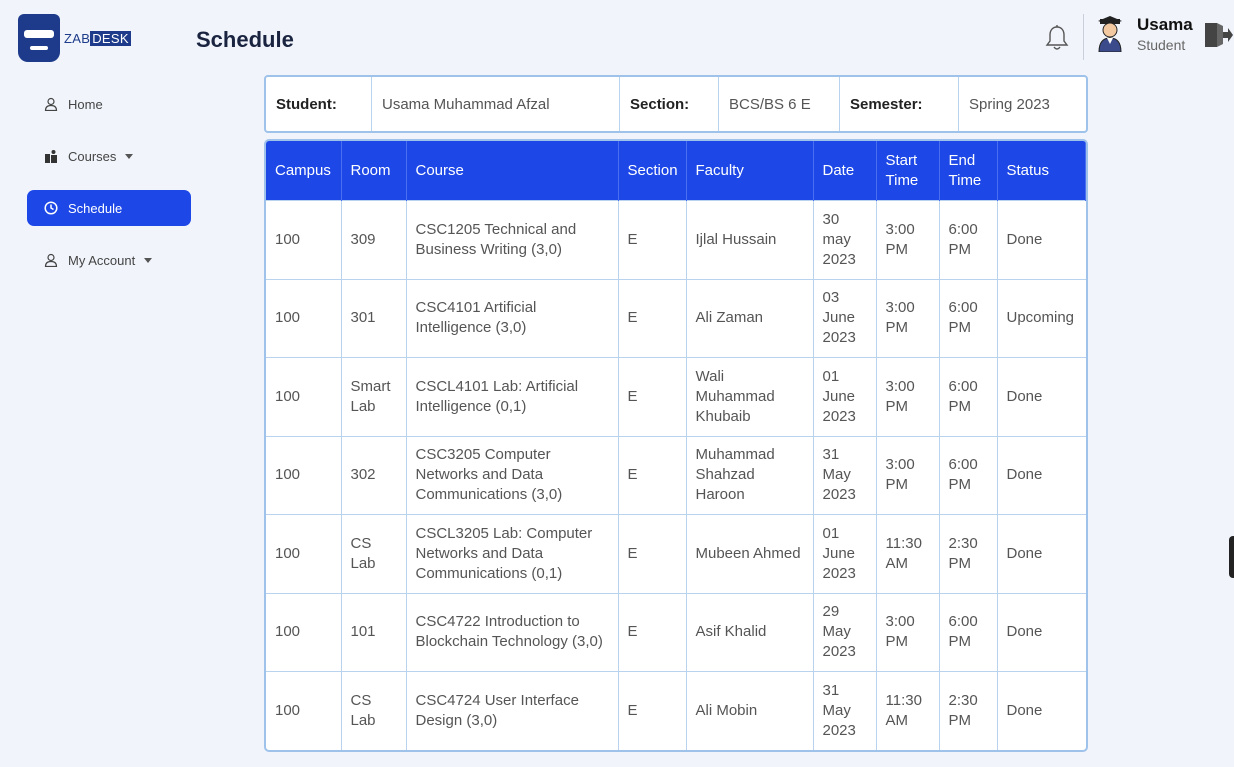 This screenshot has width=1234, height=767. I want to click on sidebar-item-label: Home, so click(85, 104).